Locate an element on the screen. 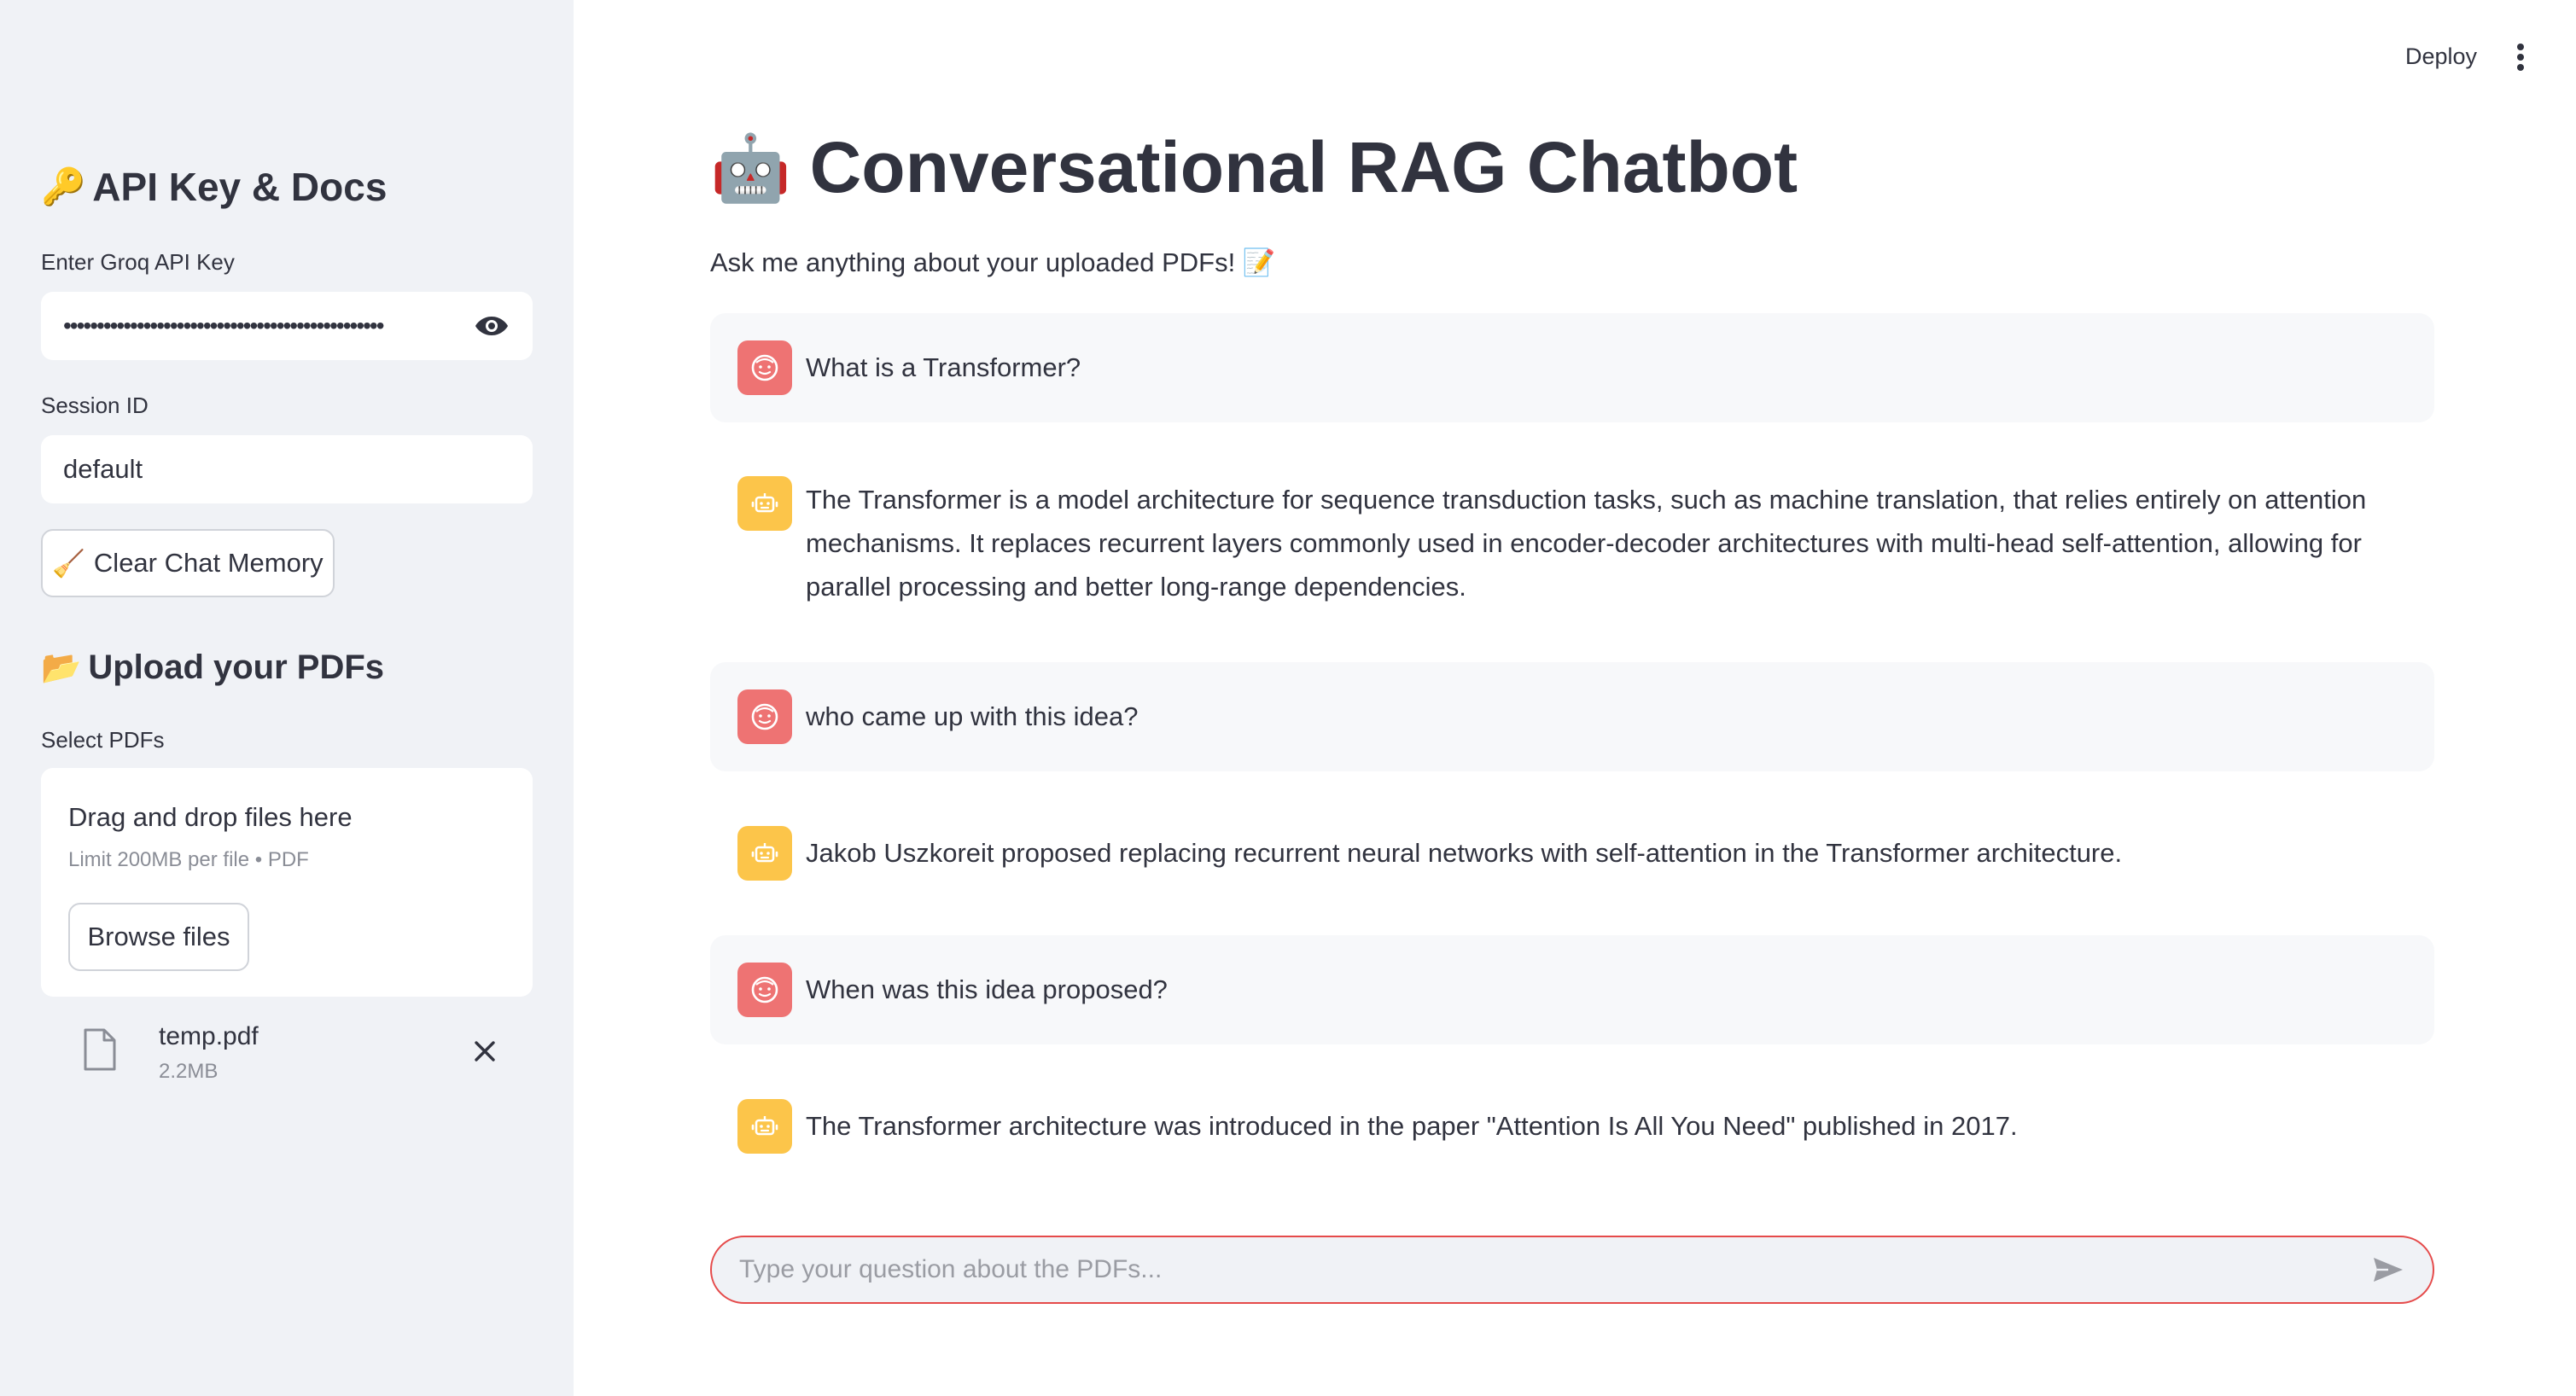 Image resolution: width=2576 pixels, height=1396 pixels. page-title-text: Conversational RAG Chatbot is located at coordinates (1303, 167).